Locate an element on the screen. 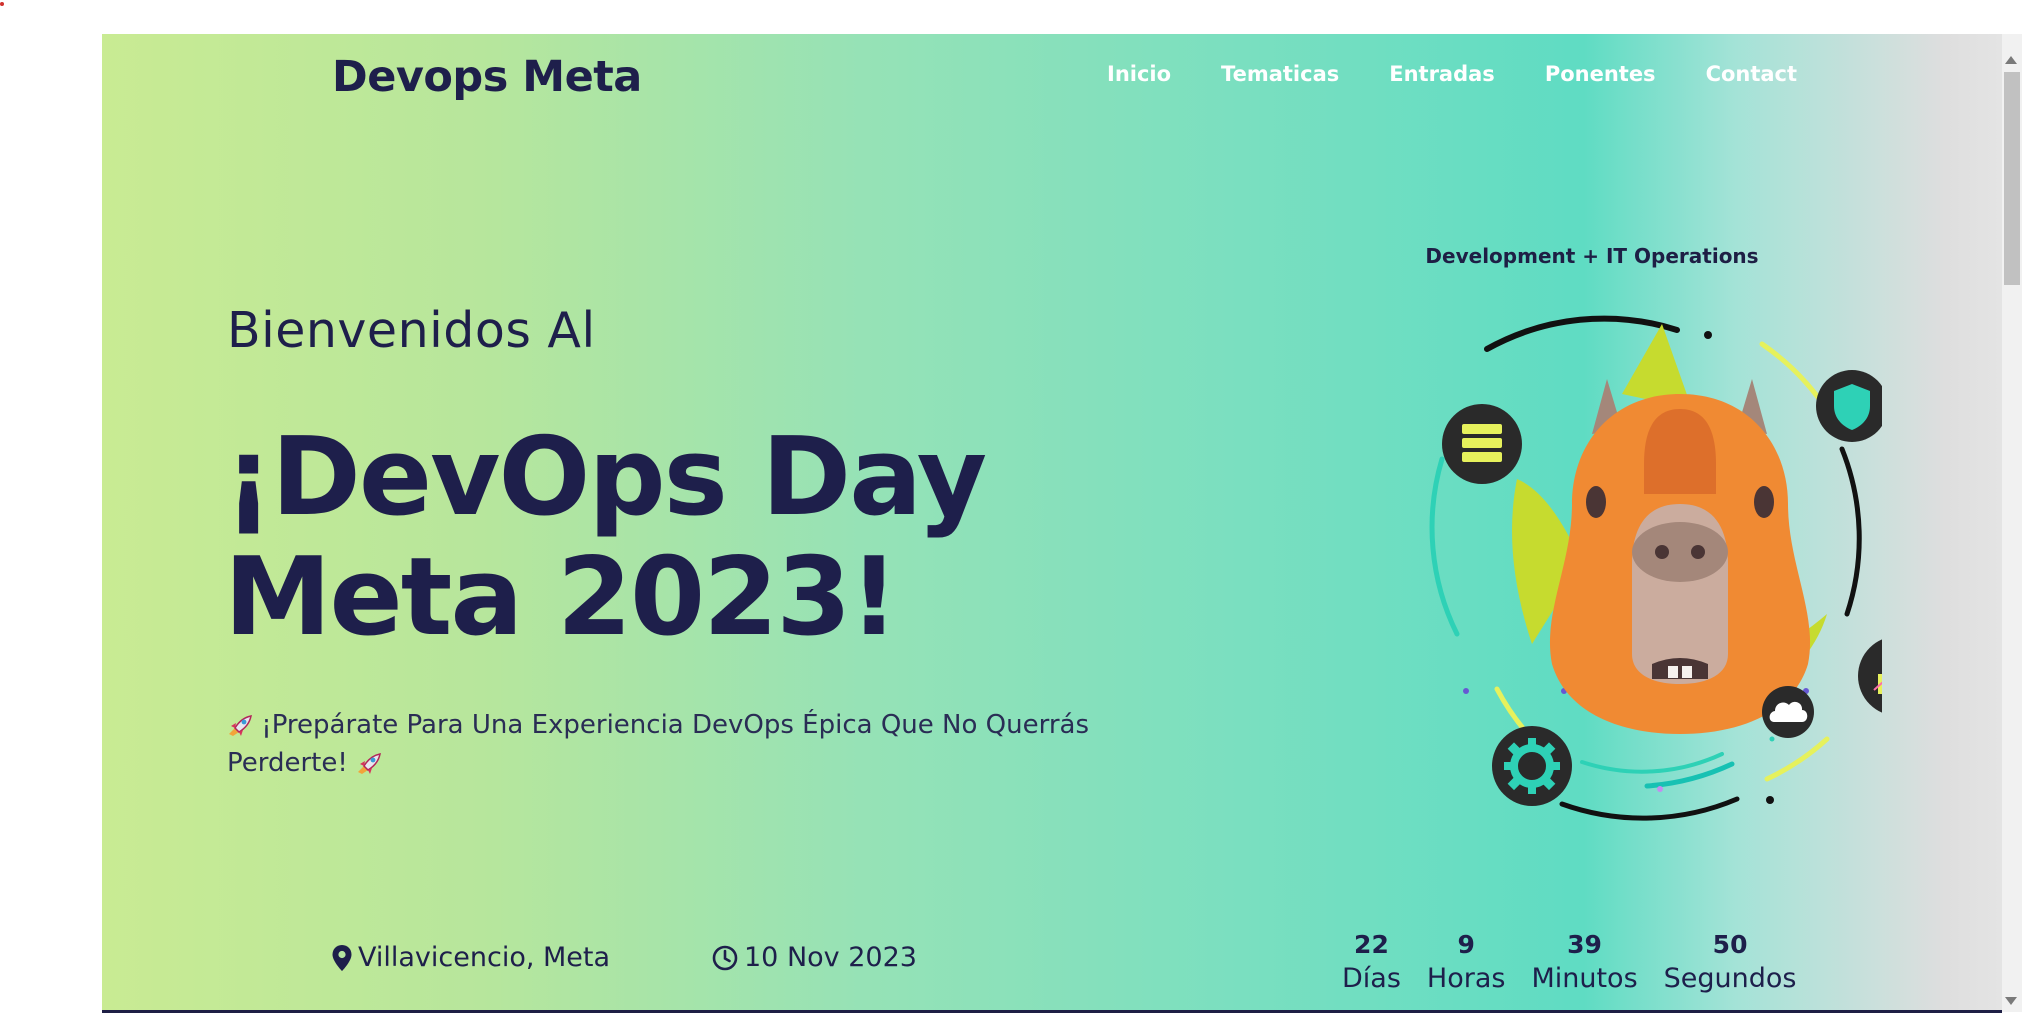  location-text: Villavicencio, Meta is located at coordinates (484, 957).